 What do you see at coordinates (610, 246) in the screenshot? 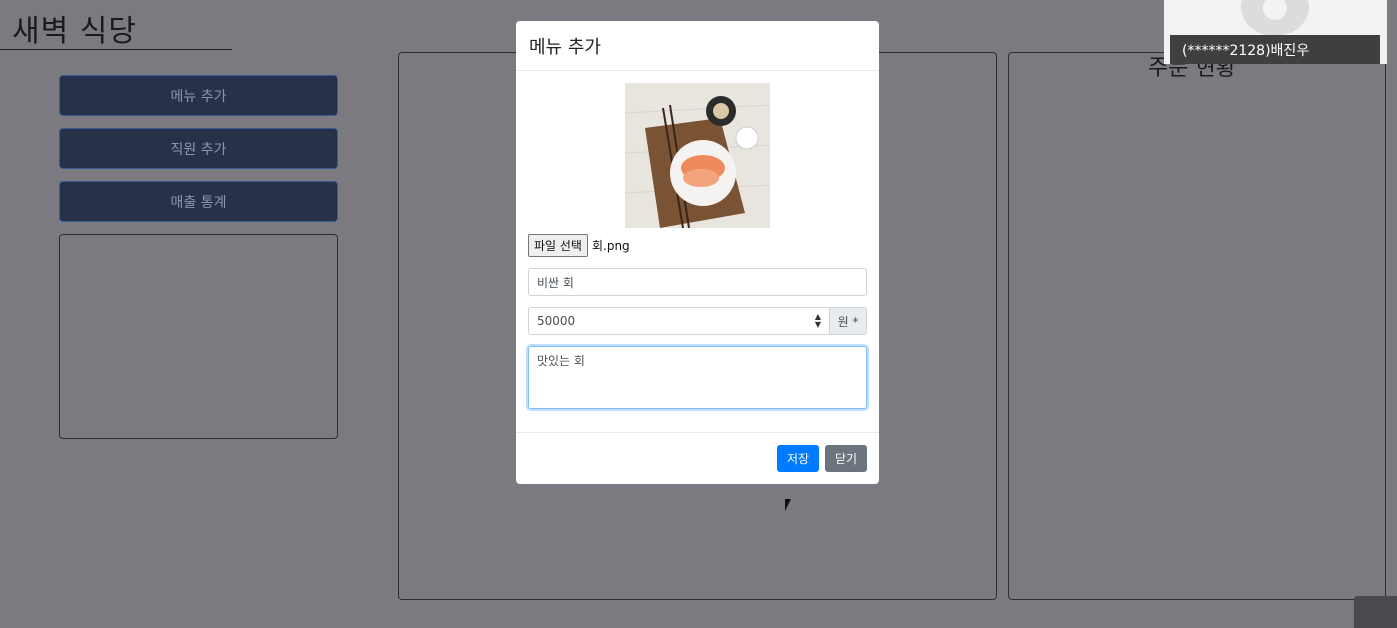
I see `selected-file-name: 회.png` at bounding box center [610, 246].